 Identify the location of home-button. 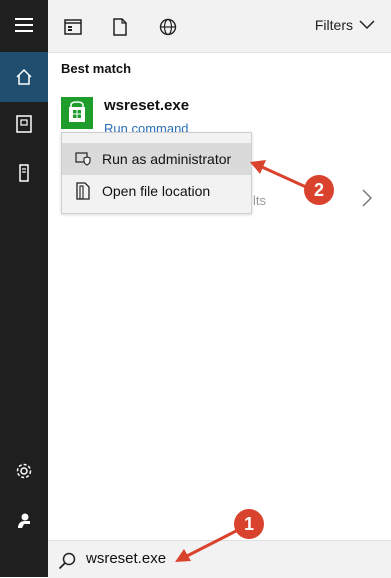
(24, 77).